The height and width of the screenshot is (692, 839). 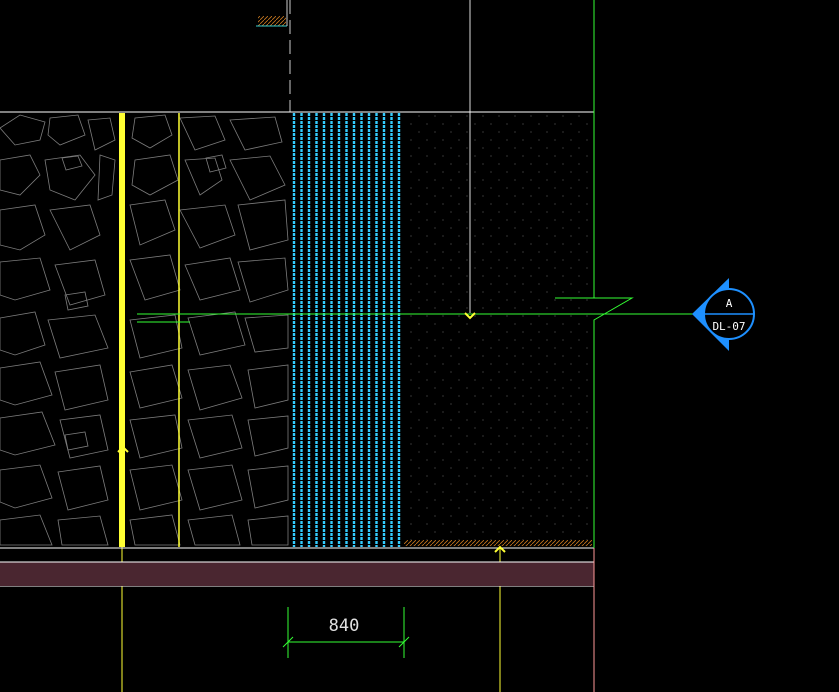 What do you see at coordinates (344, 626) in the screenshot?
I see `dimension-label: 840` at bounding box center [344, 626].